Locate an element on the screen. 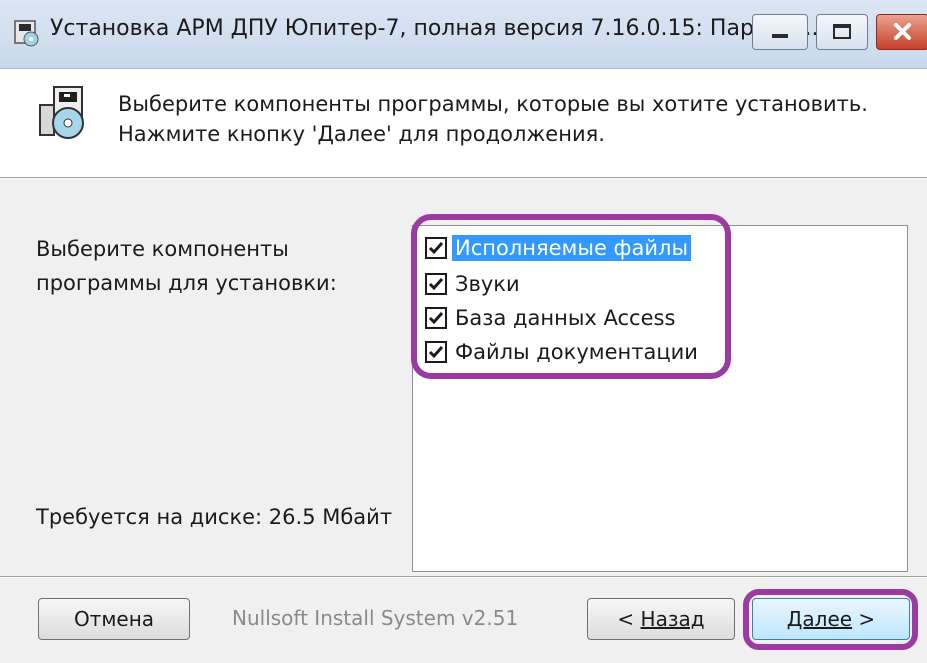 This screenshot has height=663, width=927. installer-branding: Nullsoft Install System v2.51 is located at coordinates (375, 618).